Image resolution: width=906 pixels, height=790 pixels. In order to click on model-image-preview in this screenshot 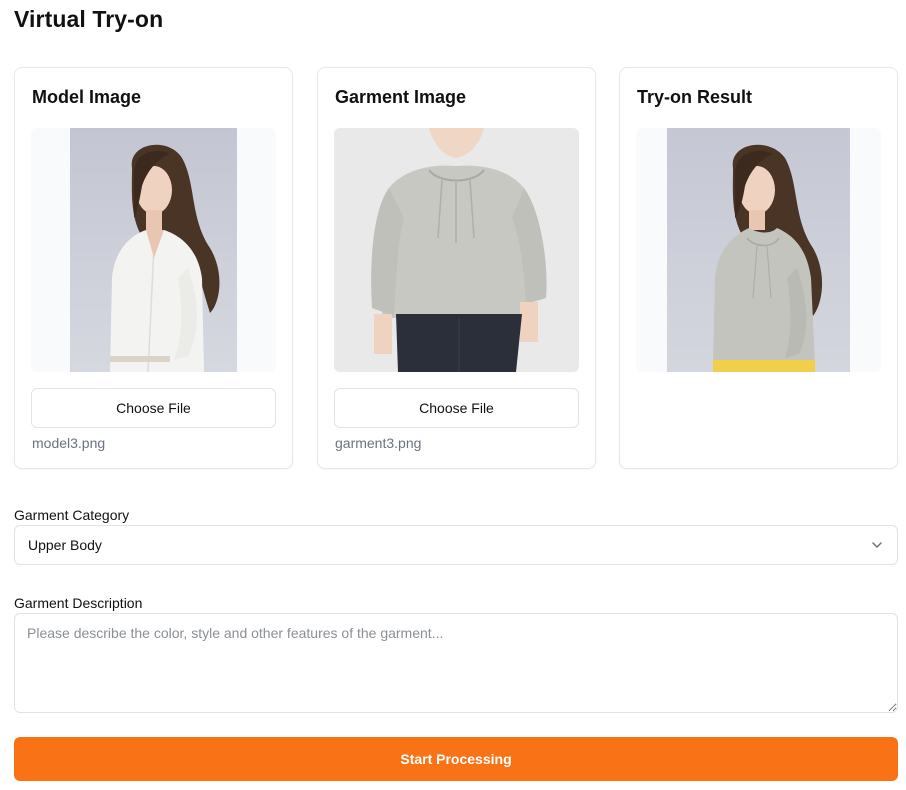, I will do `click(153, 250)`.